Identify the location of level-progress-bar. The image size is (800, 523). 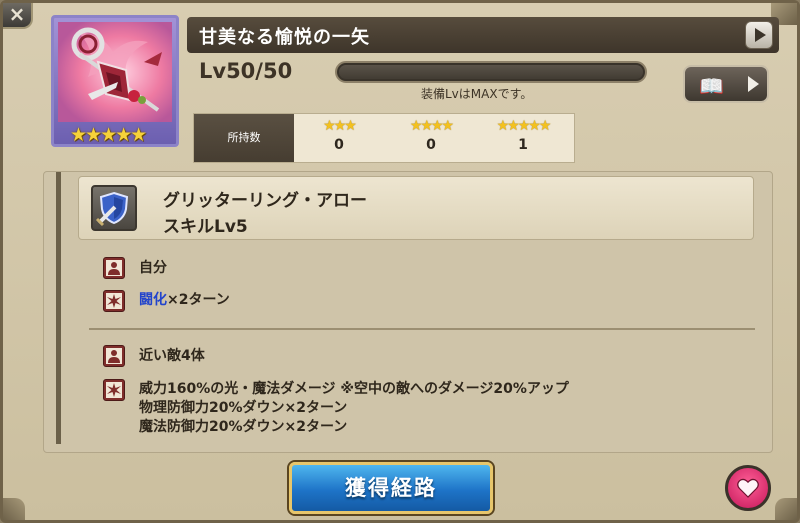
(491, 72).